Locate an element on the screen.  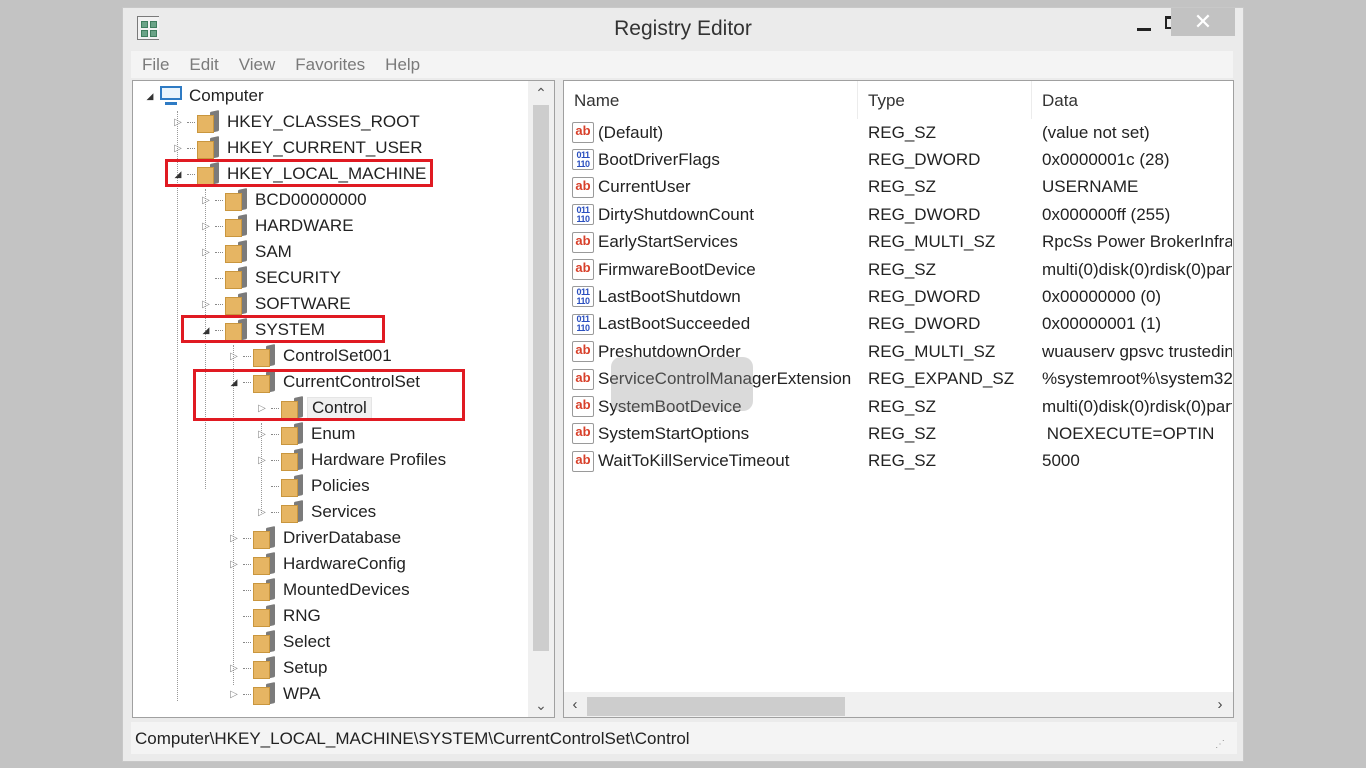
tree-node: ▷ SOFTWARE is located at coordinates (275, 304).